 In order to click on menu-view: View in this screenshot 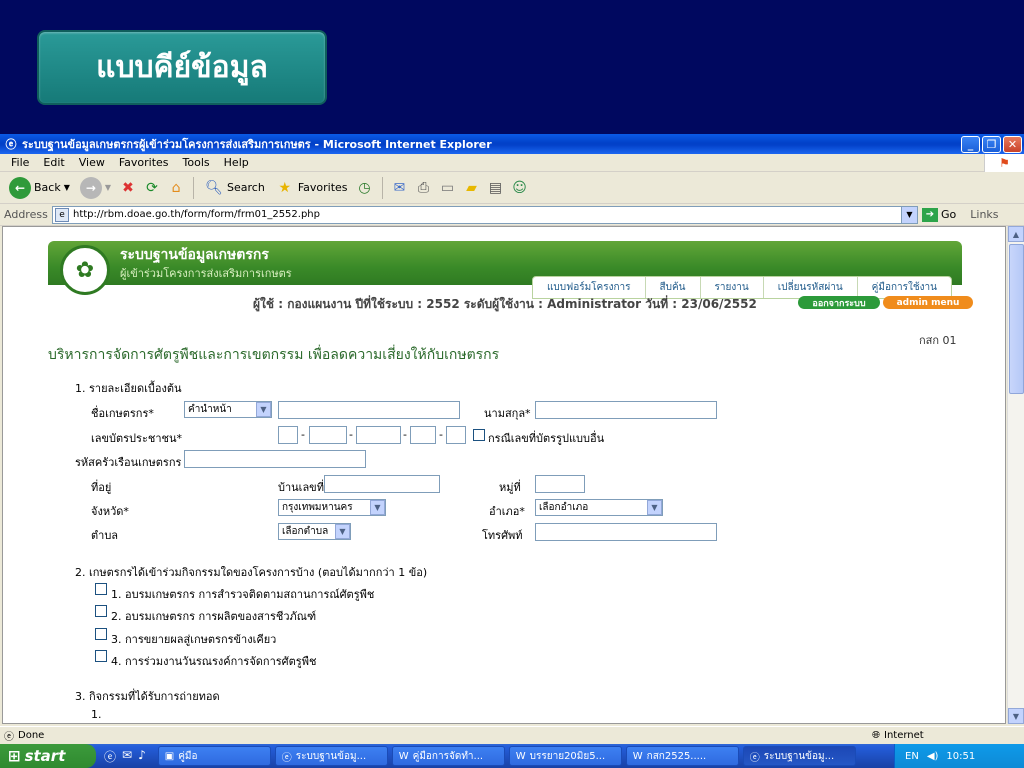, I will do `click(92, 162)`.